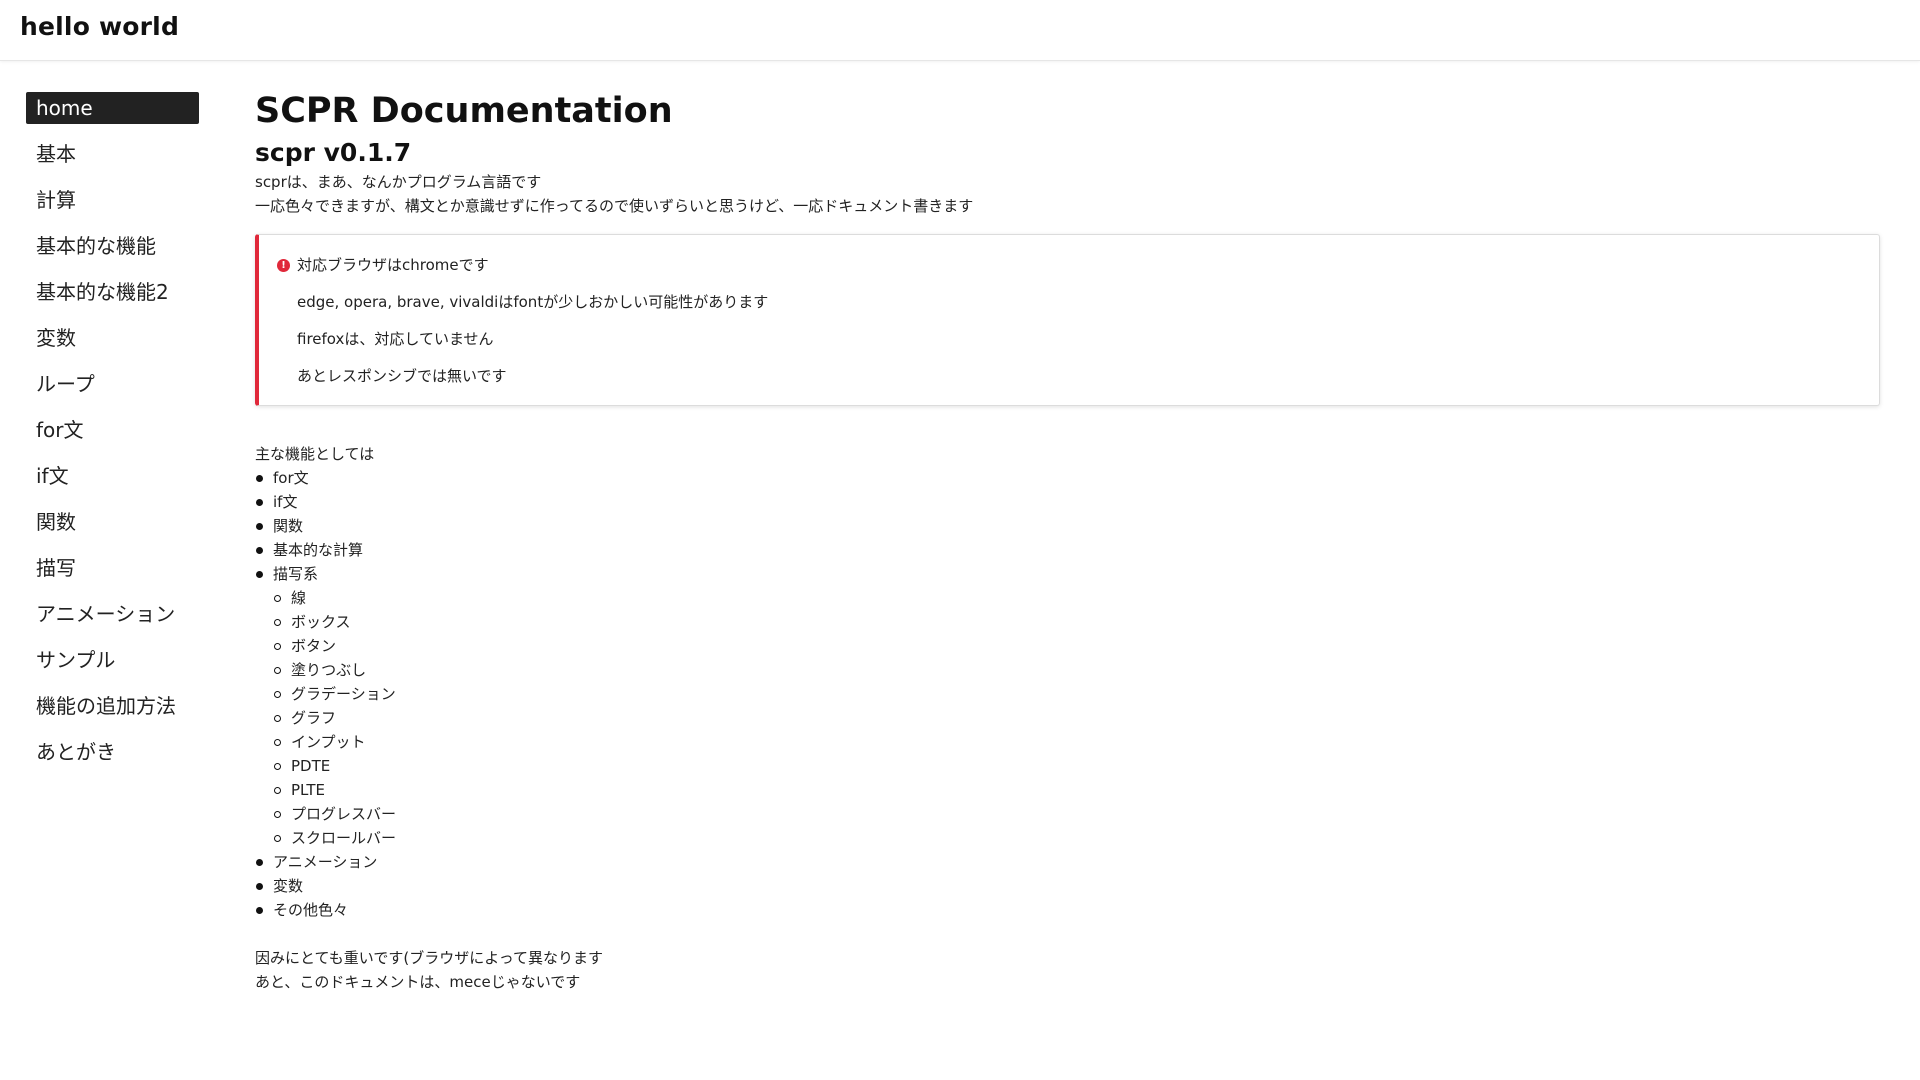  I want to click on sidebar-item-loop: ループ, so click(112, 384).